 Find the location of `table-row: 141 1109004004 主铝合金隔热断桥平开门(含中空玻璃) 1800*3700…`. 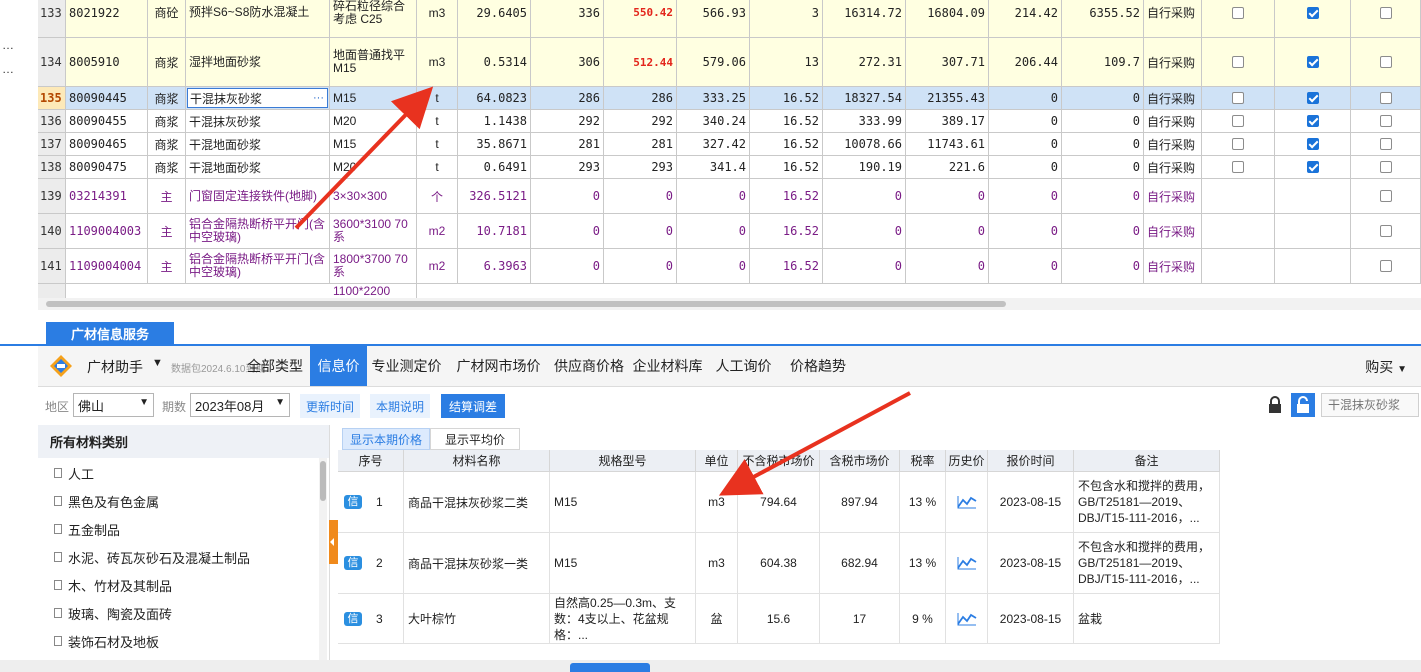

table-row: 141 1109004004 主铝合金隔热断桥平开门(含中空玻璃) 1800*3700… is located at coordinates (729, 266).